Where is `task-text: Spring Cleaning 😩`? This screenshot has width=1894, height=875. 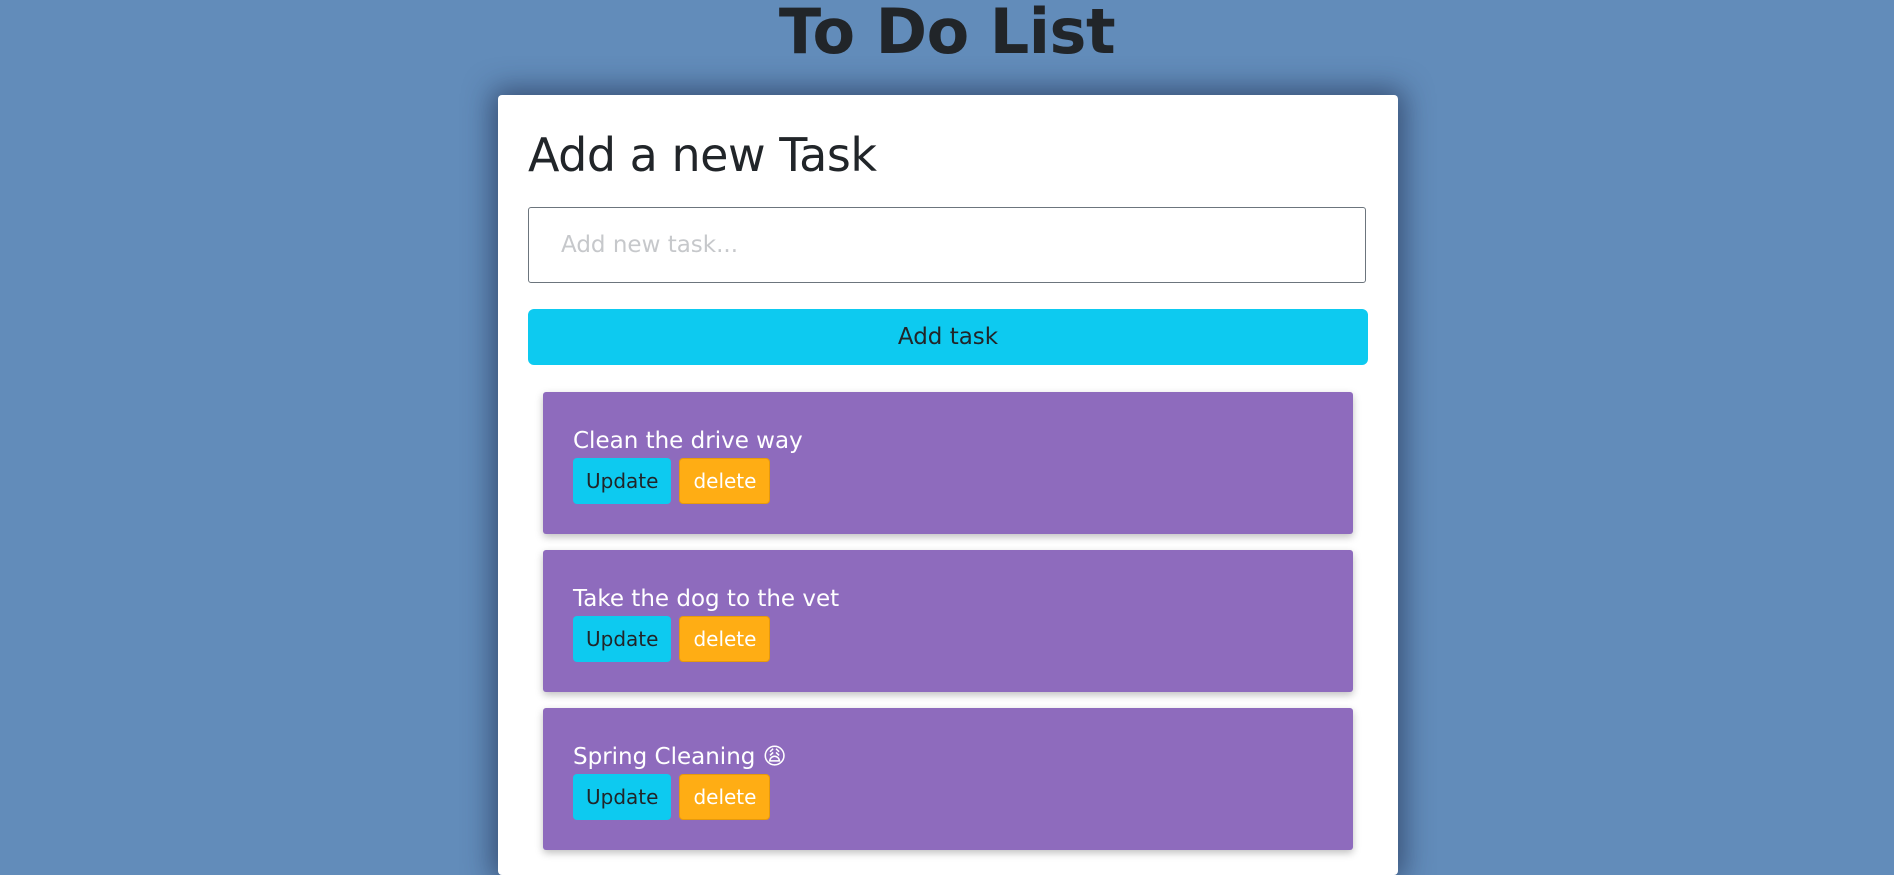
task-text: Spring Cleaning 😩 is located at coordinates (680, 757).